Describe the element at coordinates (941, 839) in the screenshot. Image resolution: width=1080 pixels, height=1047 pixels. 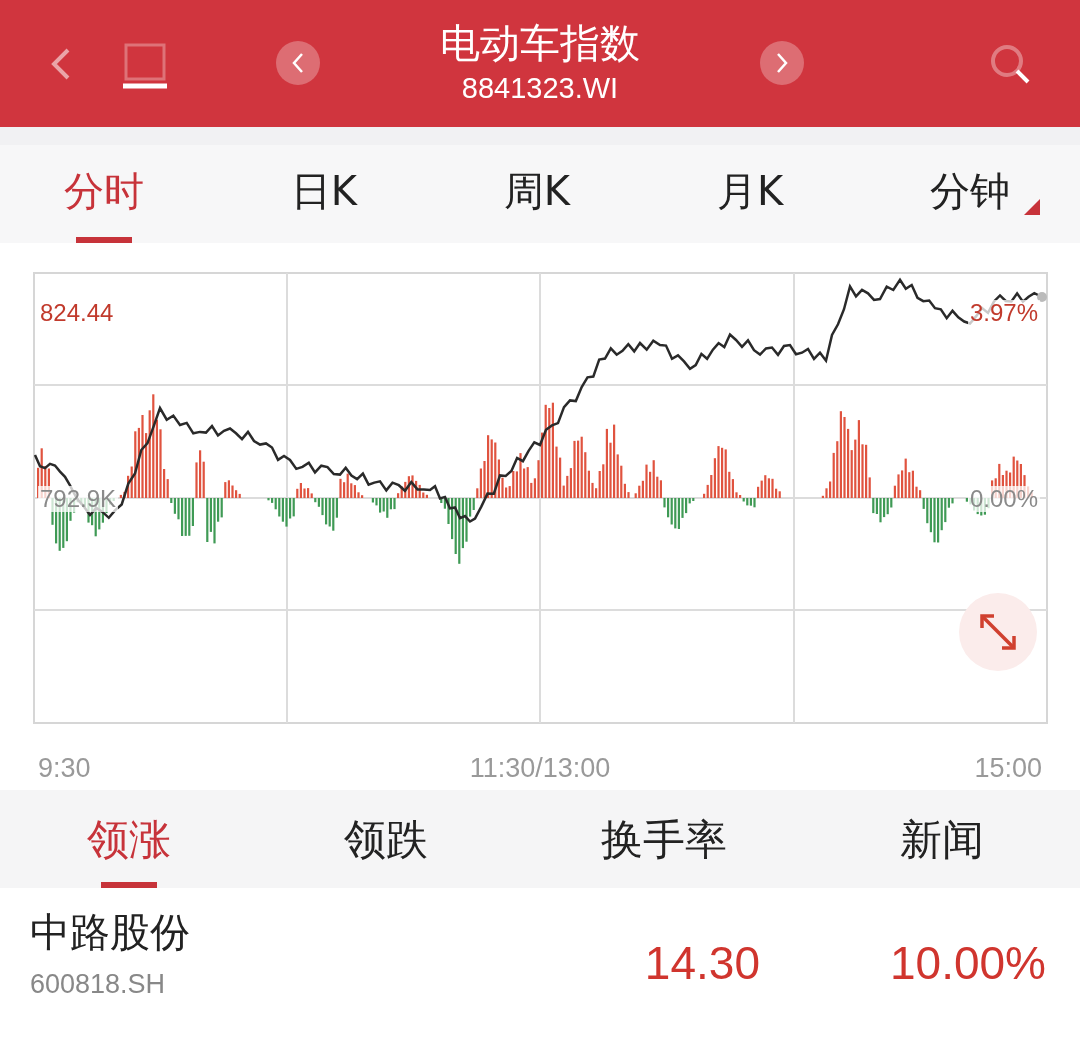
I see `list-tab: 新闻` at that location.